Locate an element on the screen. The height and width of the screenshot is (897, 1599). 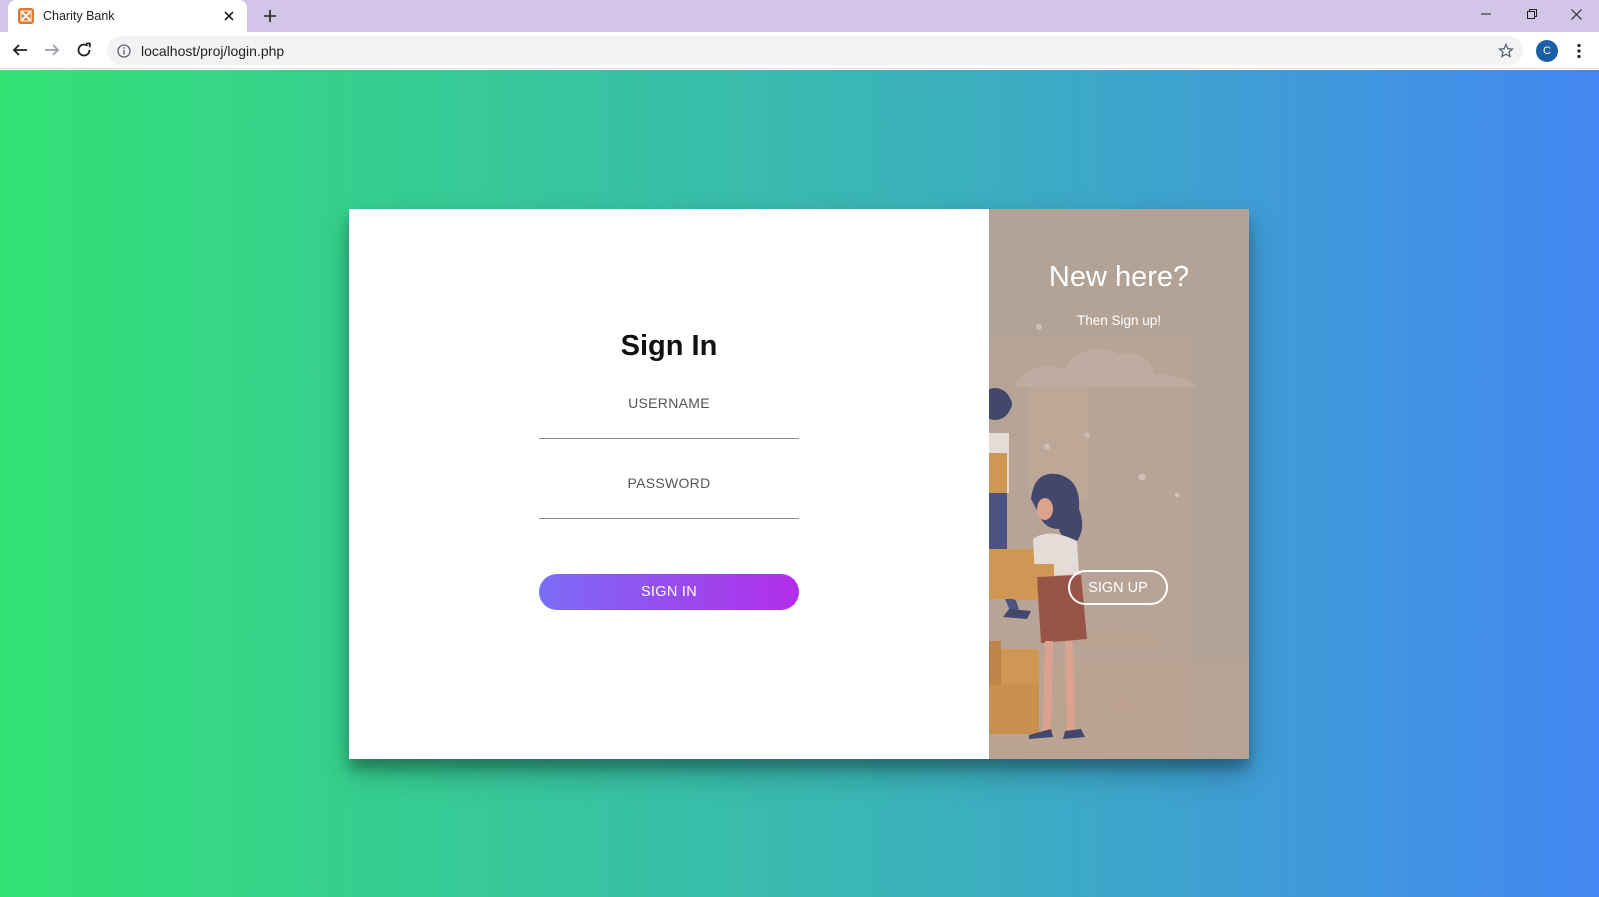
password-input is located at coordinates (669, 505).